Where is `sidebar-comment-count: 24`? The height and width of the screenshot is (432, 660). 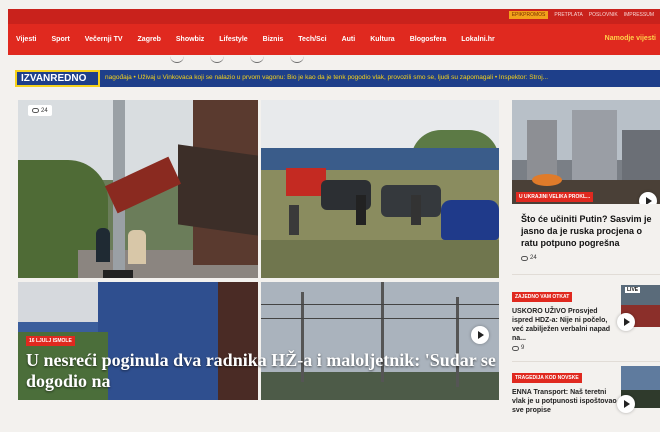 sidebar-comment-count: 24 is located at coordinates (529, 258).